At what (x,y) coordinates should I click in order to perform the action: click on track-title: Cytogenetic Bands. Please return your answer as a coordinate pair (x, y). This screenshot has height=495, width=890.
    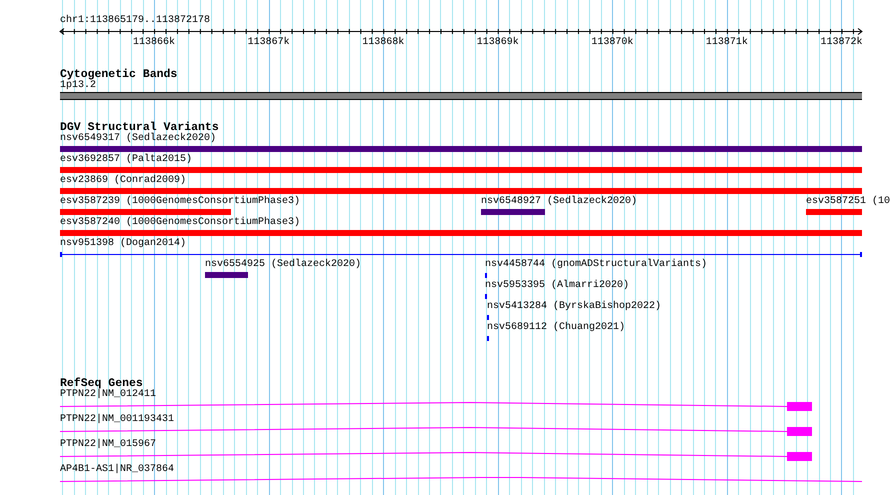
    Looking at the image, I should click on (119, 74).